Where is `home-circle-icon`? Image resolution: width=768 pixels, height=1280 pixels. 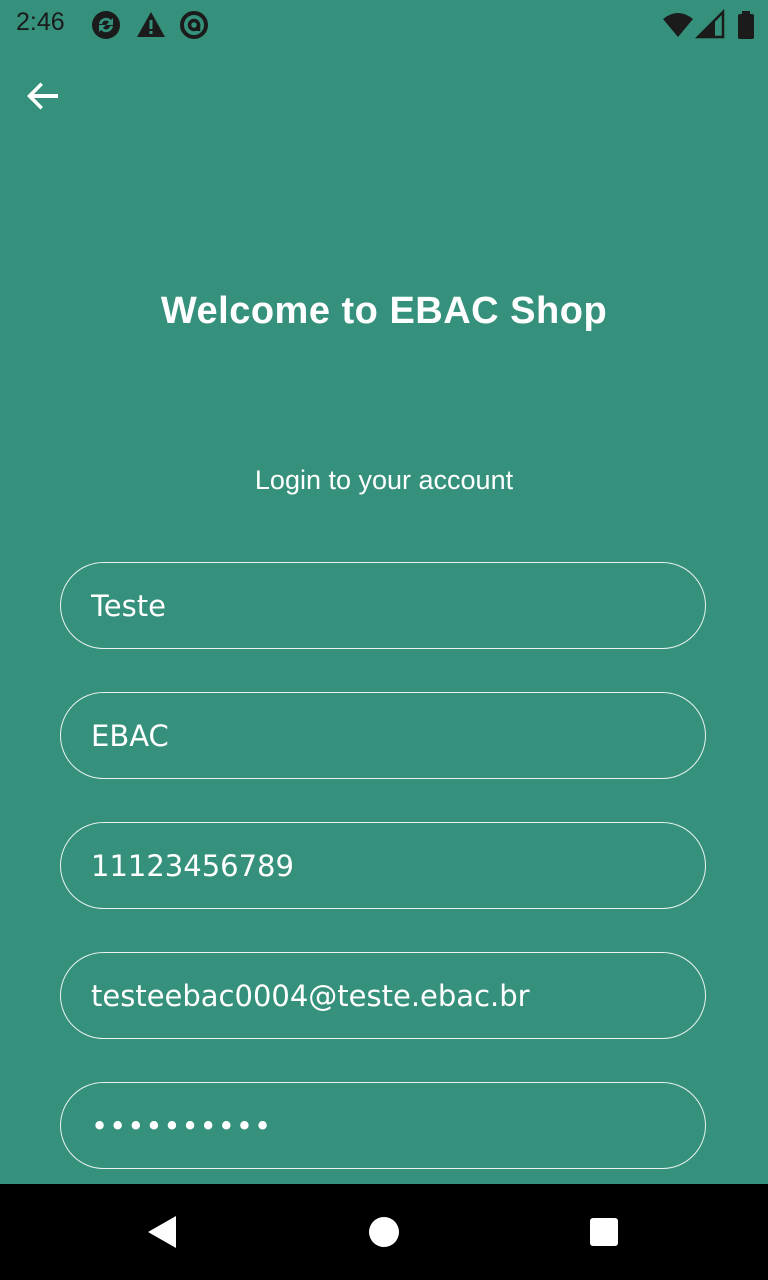
home-circle-icon is located at coordinates (384, 1232).